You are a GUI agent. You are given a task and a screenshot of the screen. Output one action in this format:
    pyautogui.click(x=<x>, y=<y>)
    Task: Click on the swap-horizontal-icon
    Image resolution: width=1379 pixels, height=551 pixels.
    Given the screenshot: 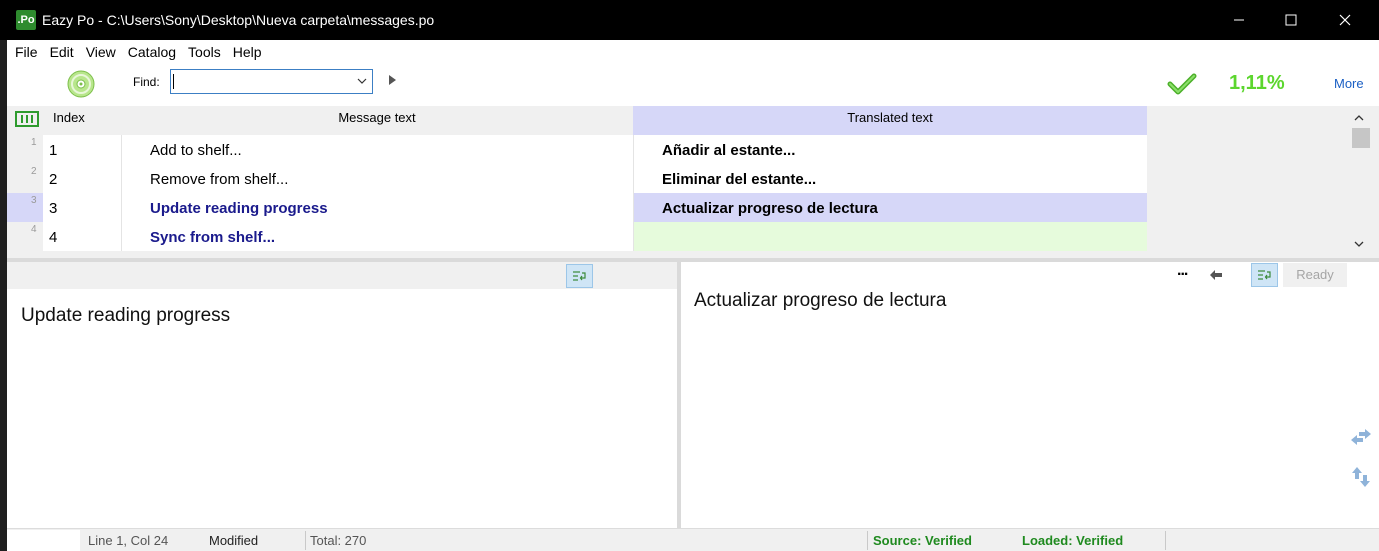 What is the action you would take?
    pyautogui.click(x=1361, y=437)
    